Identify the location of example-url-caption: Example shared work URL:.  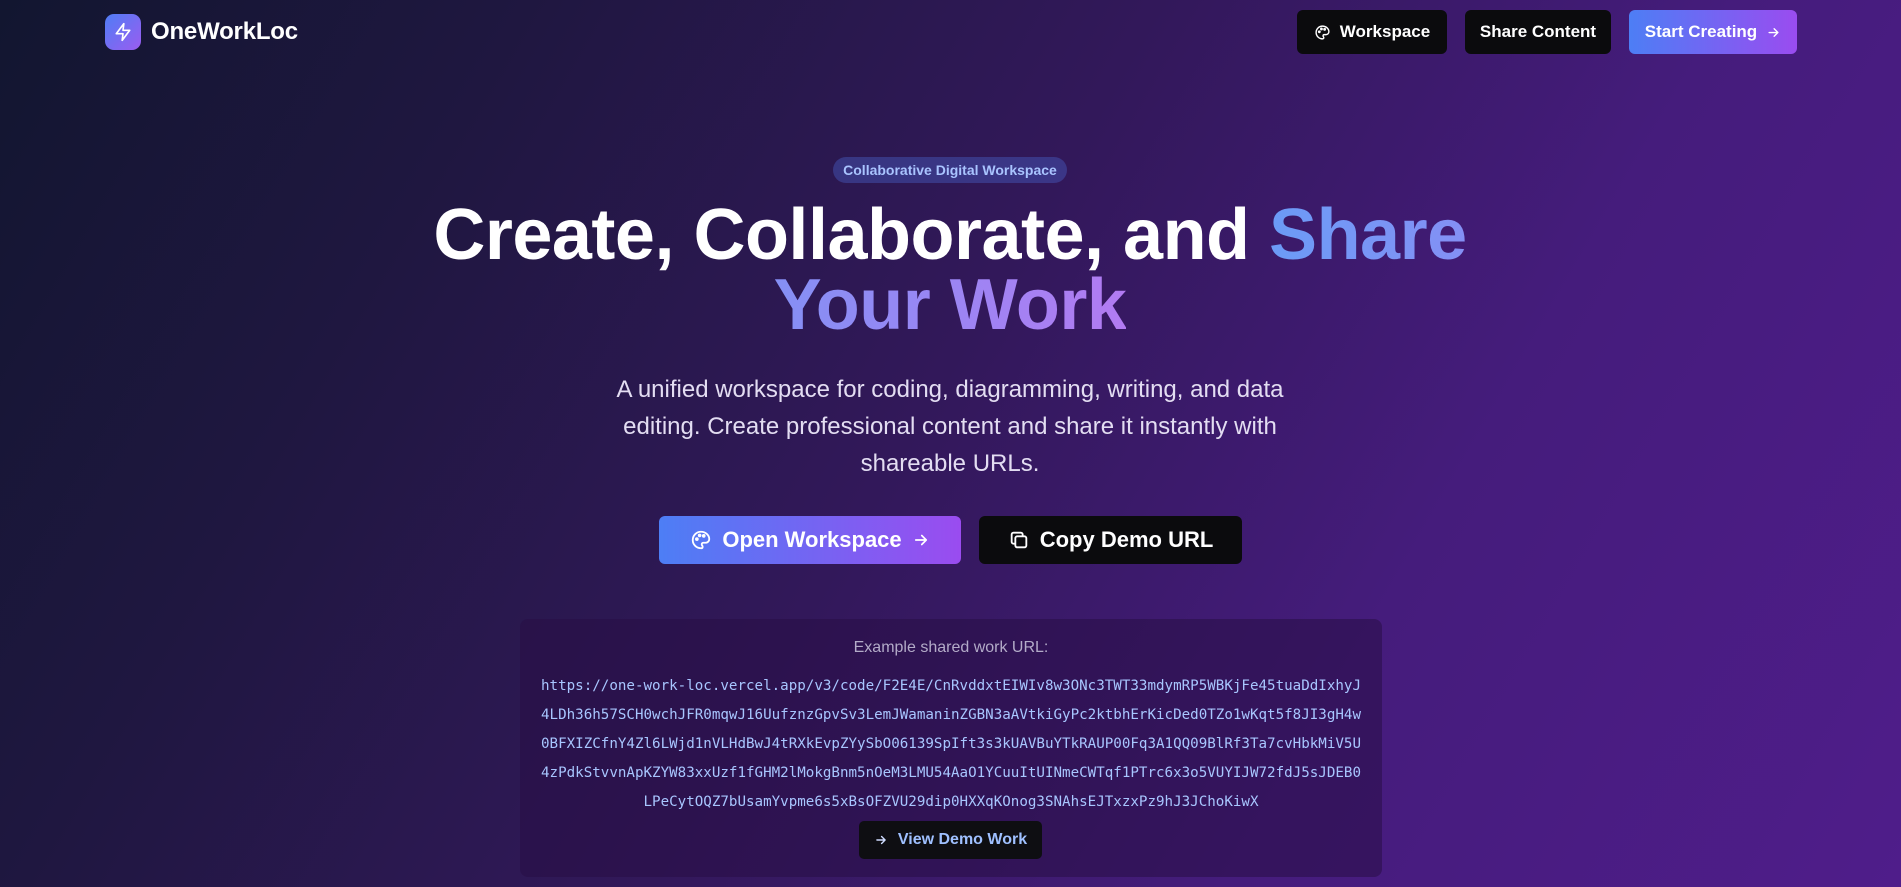
(951, 647).